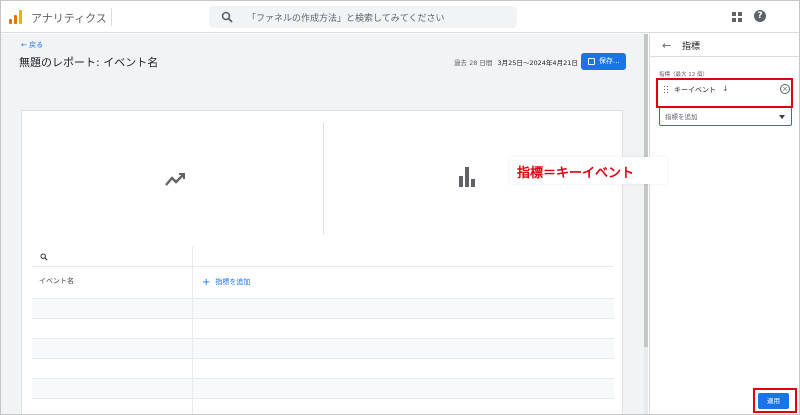 This screenshot has height=415, width=800. I want to click on add-metric-label: 指標を追加, so click(233, 282).